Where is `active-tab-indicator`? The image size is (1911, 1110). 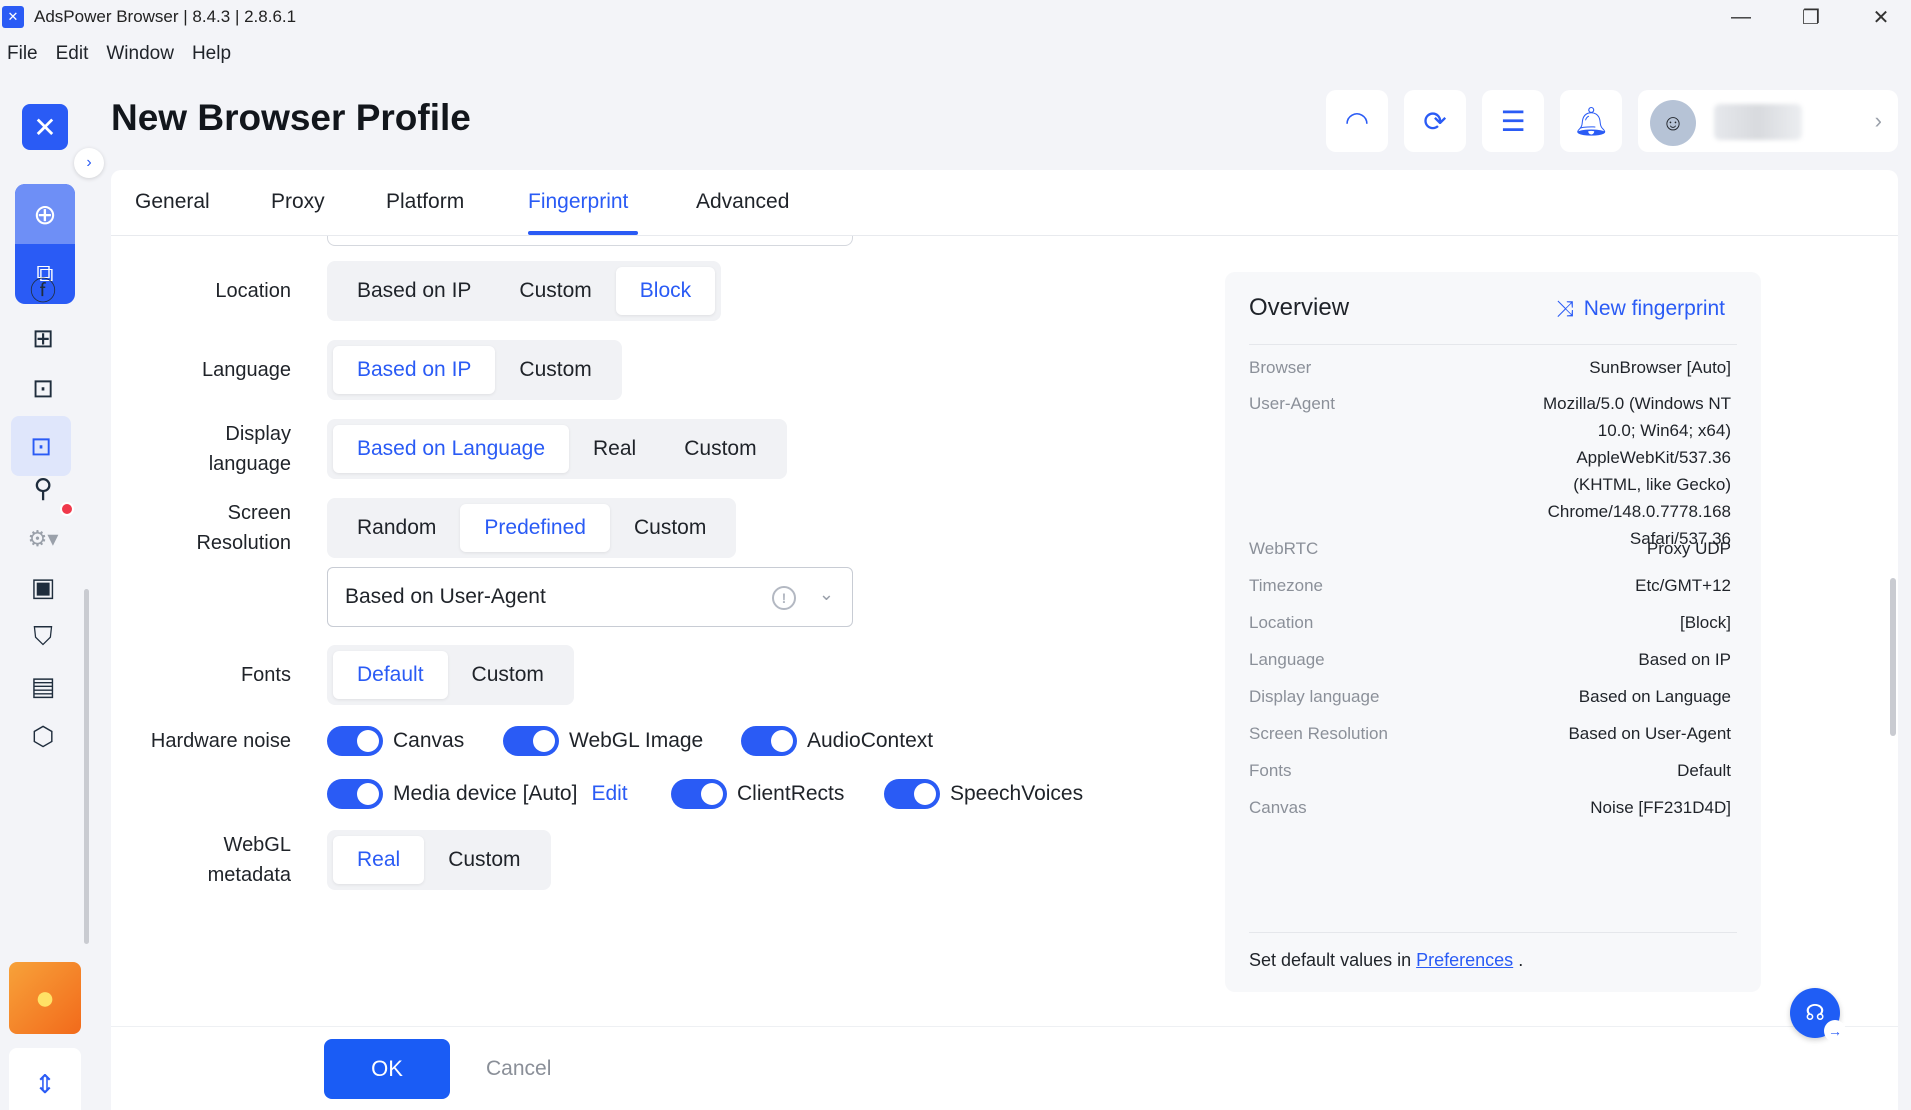 active-tab-indicator is located at coordinates (583, 233).